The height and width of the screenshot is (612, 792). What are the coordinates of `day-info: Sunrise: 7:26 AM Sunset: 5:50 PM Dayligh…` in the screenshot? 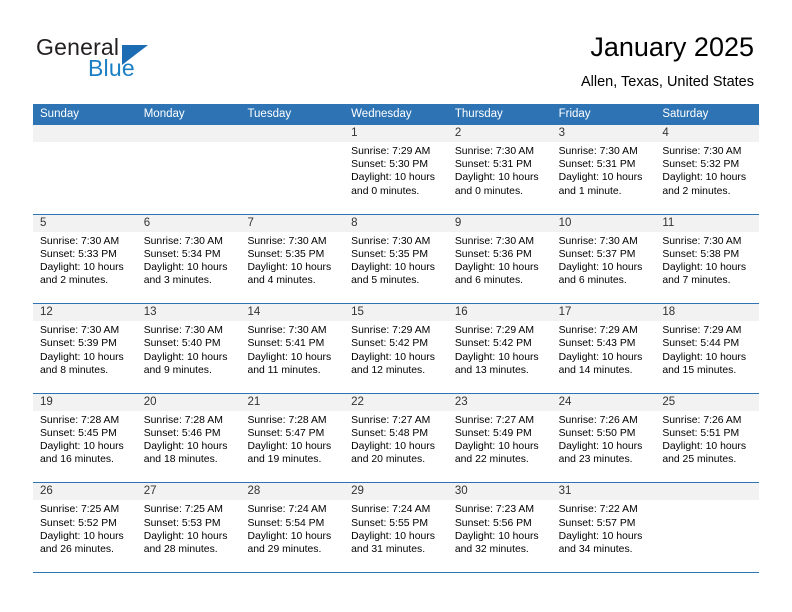 It's located at (604, 439).